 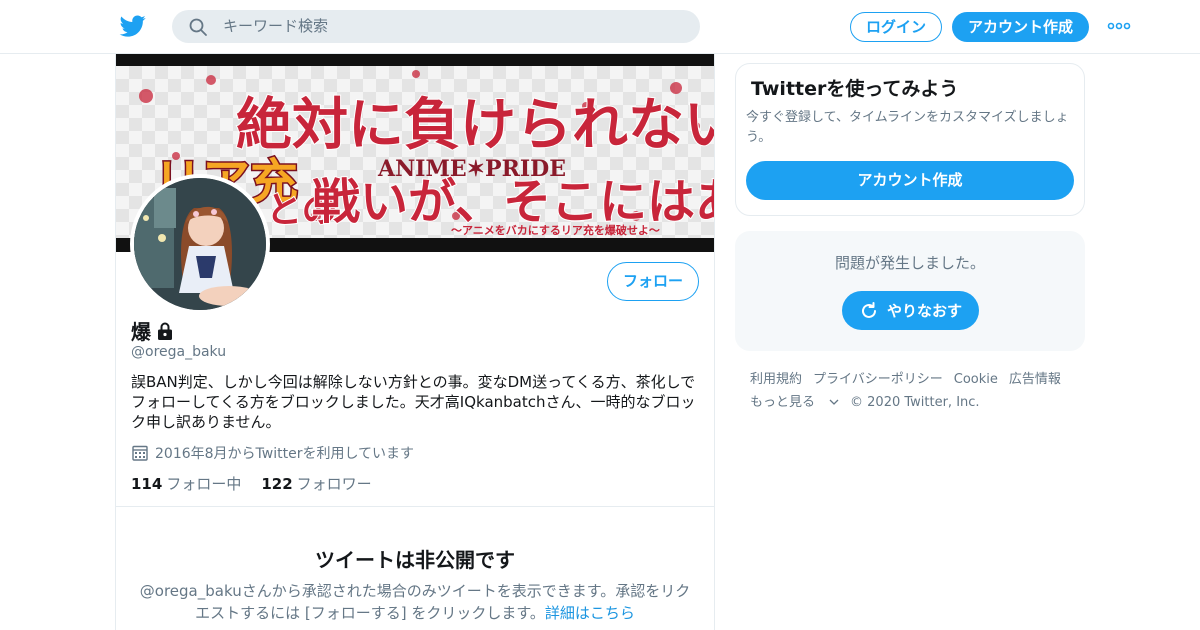 I want to click on profile-display-name: 爆, so click(x=141, y=332).